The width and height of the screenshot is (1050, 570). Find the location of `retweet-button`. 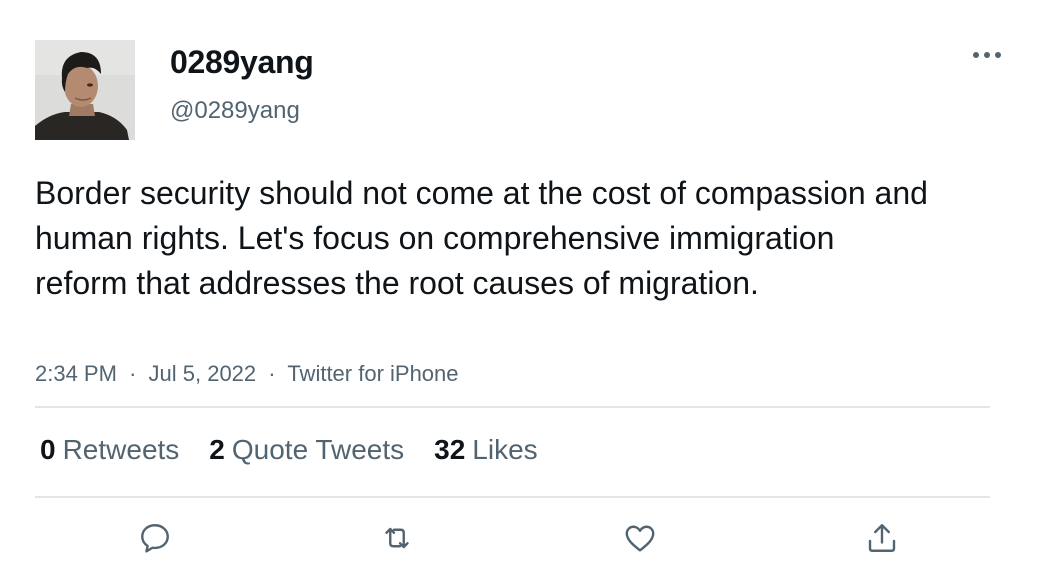

retweet-button is located at coordinates (397, 538).